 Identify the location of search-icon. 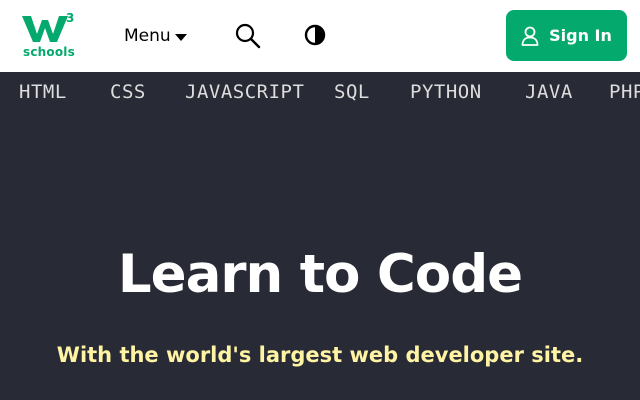
(248, 36).